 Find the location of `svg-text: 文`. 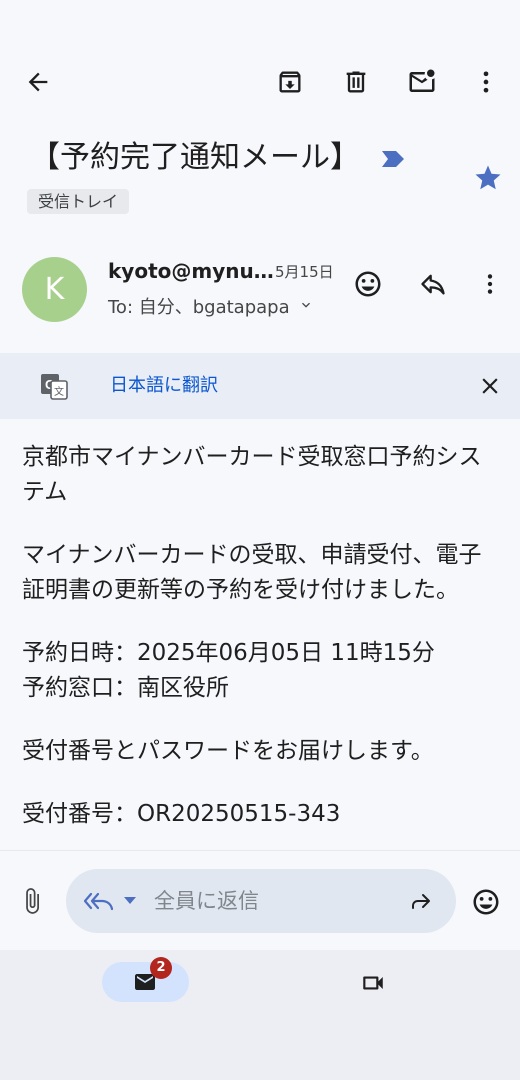

svg-text: 文 is located at coordinates (59, 391).